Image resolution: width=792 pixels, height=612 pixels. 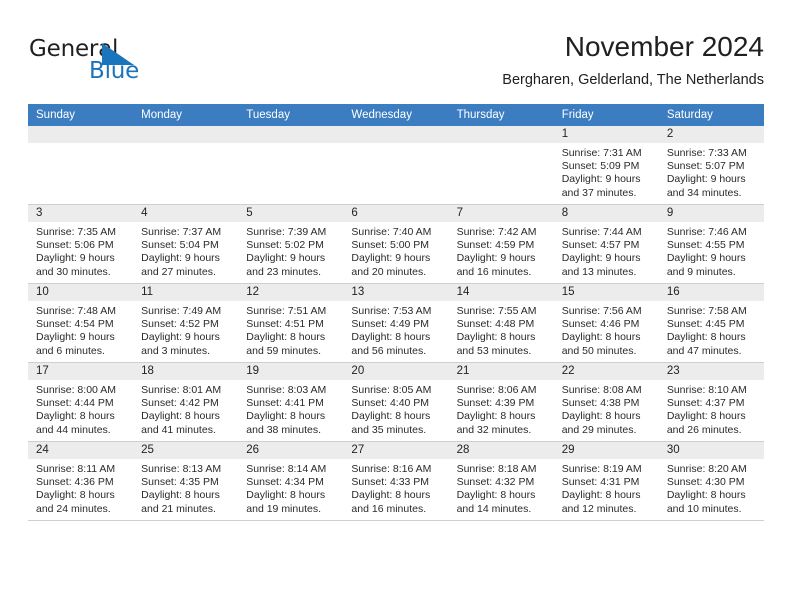 I want to click on day-number, so click(x=291, y=134).